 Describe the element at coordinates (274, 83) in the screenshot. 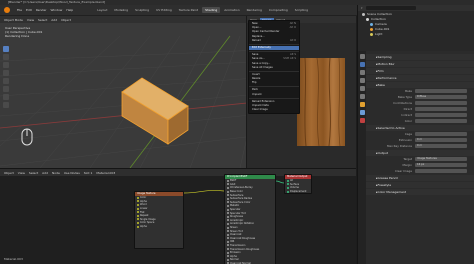

I see `image-menu-item: Flip` at that location.